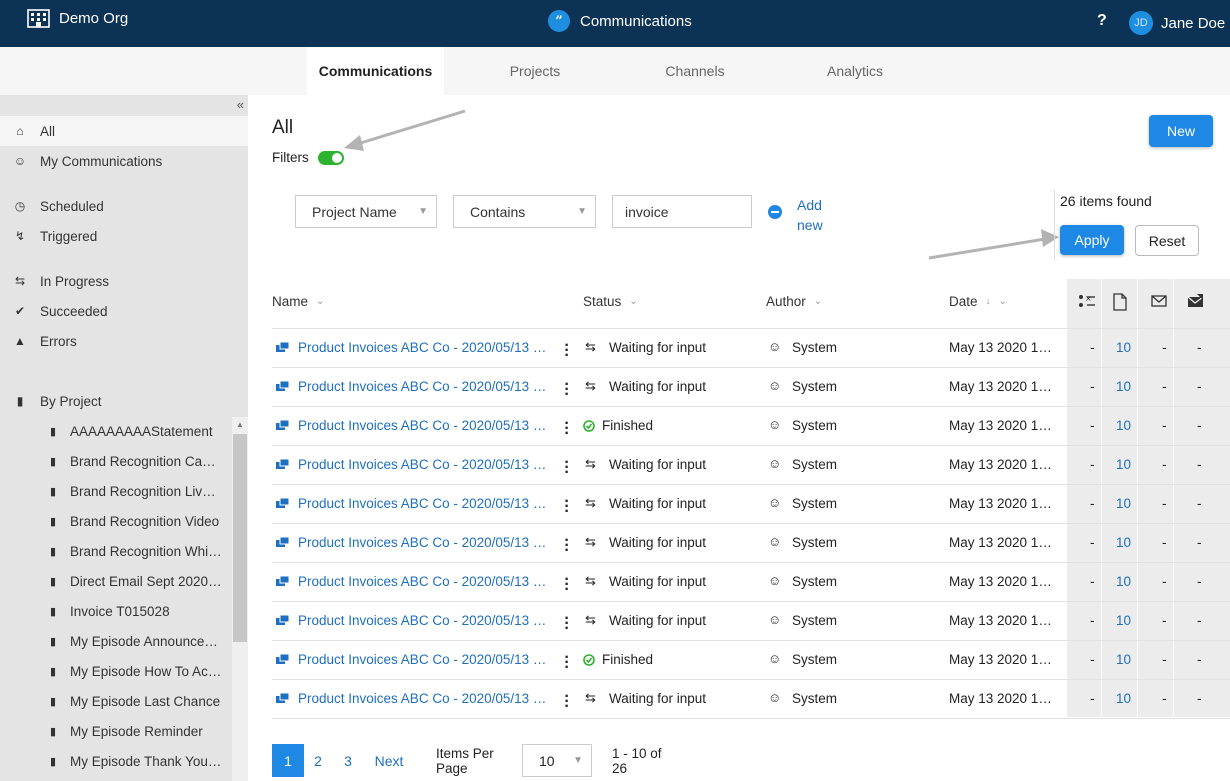 Image resolution: width=1230 pixels, height=781 pixels. I want to click on sidebar-item-label: By Project, so click(71, 401).